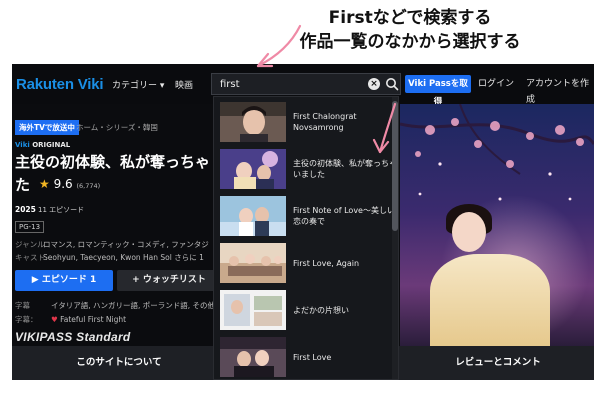 This screenshot has height=400, width=600. I want to click on result-title: よだかの片想い, so click(321, 310).